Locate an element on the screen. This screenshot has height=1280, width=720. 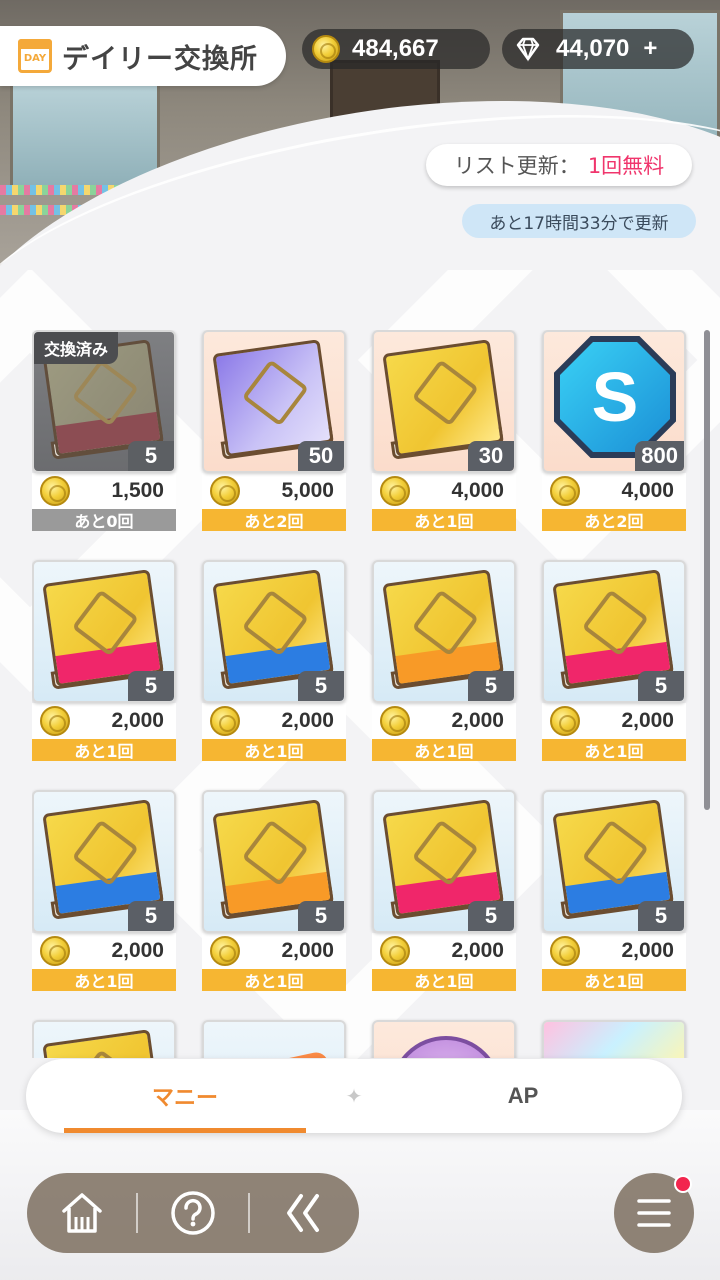
diamond-icon is located at coordinates (528, 49).